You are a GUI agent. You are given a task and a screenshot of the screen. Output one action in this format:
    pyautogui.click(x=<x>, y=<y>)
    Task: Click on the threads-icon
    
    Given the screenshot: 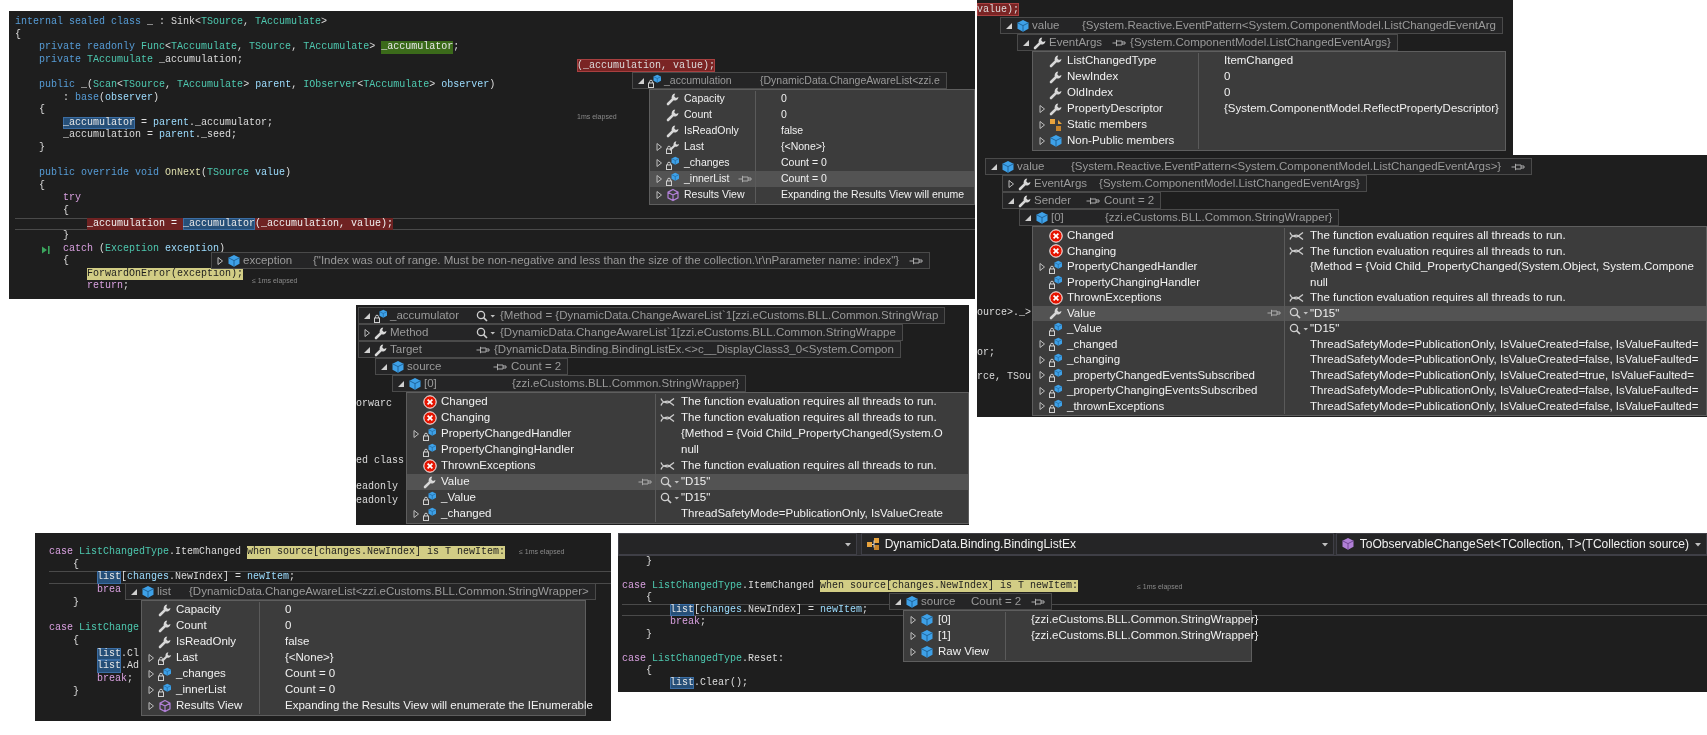 What is the action you would take?
    pyautogui.click(x=1296, y=297)
    